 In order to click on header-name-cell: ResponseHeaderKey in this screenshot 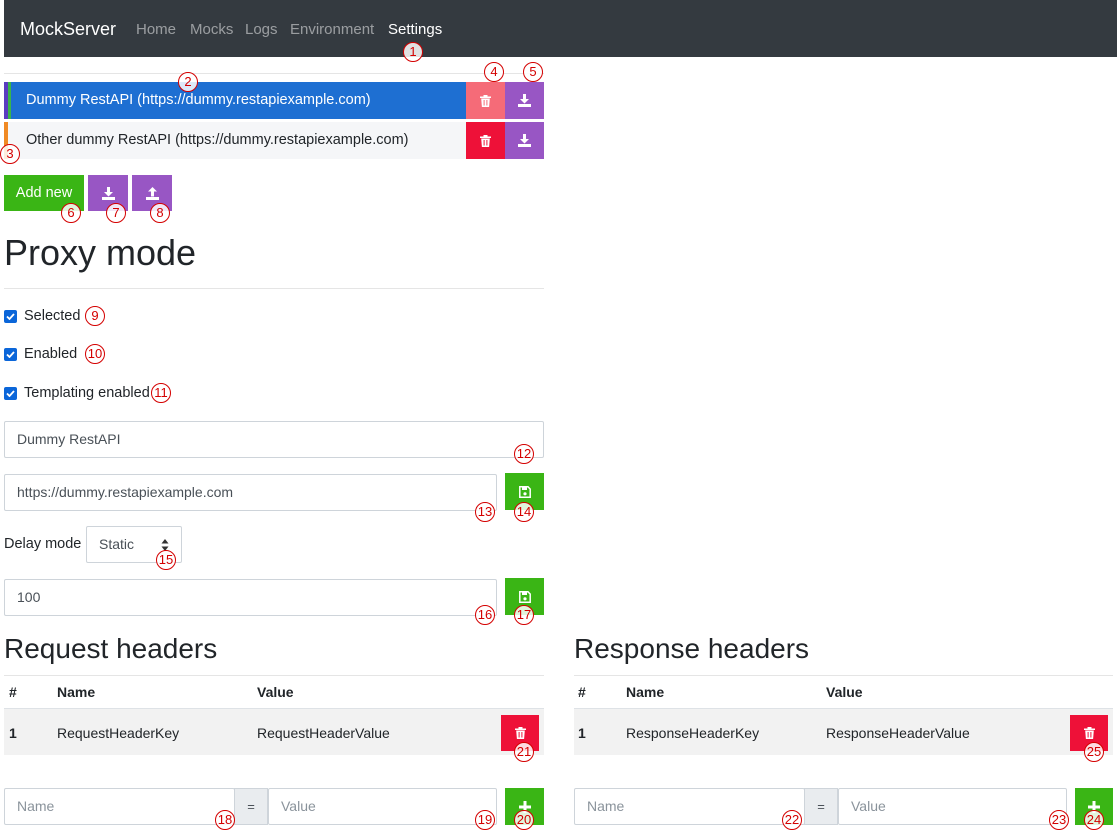, I will do `click(693, 733)`.